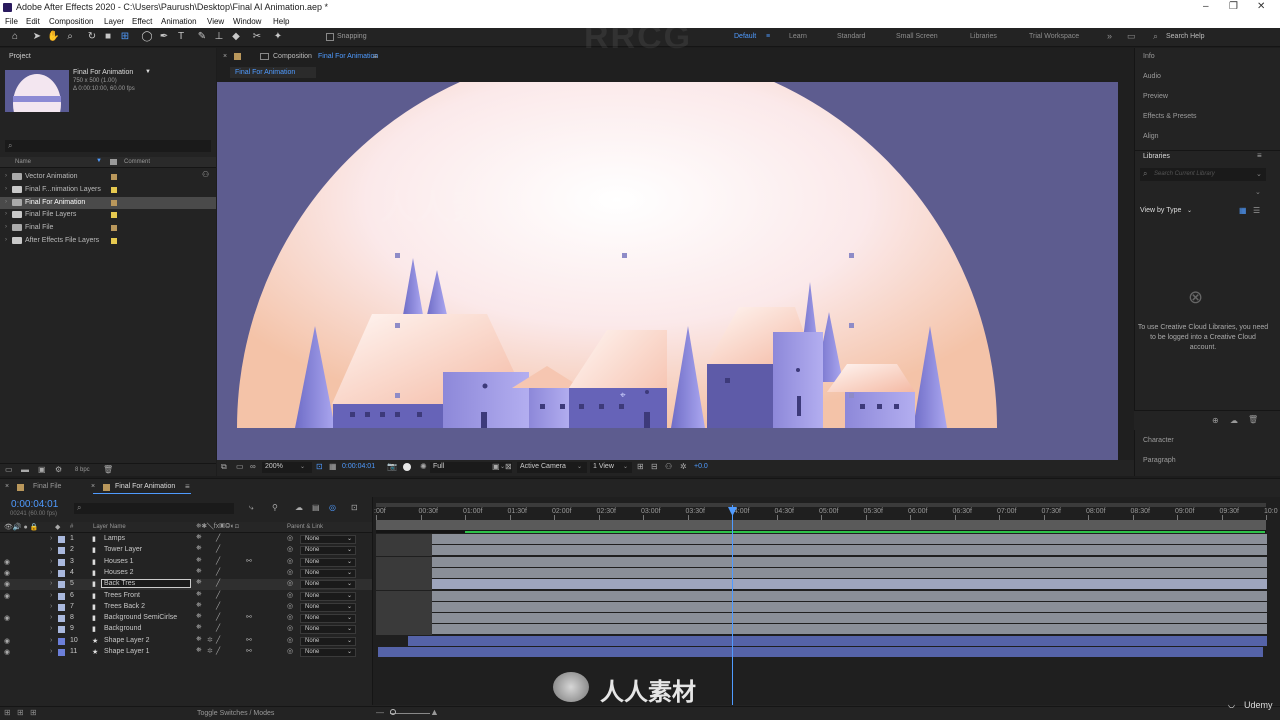  I want to click on libraries-panel-tab: Libraries, so click(1156, 156).